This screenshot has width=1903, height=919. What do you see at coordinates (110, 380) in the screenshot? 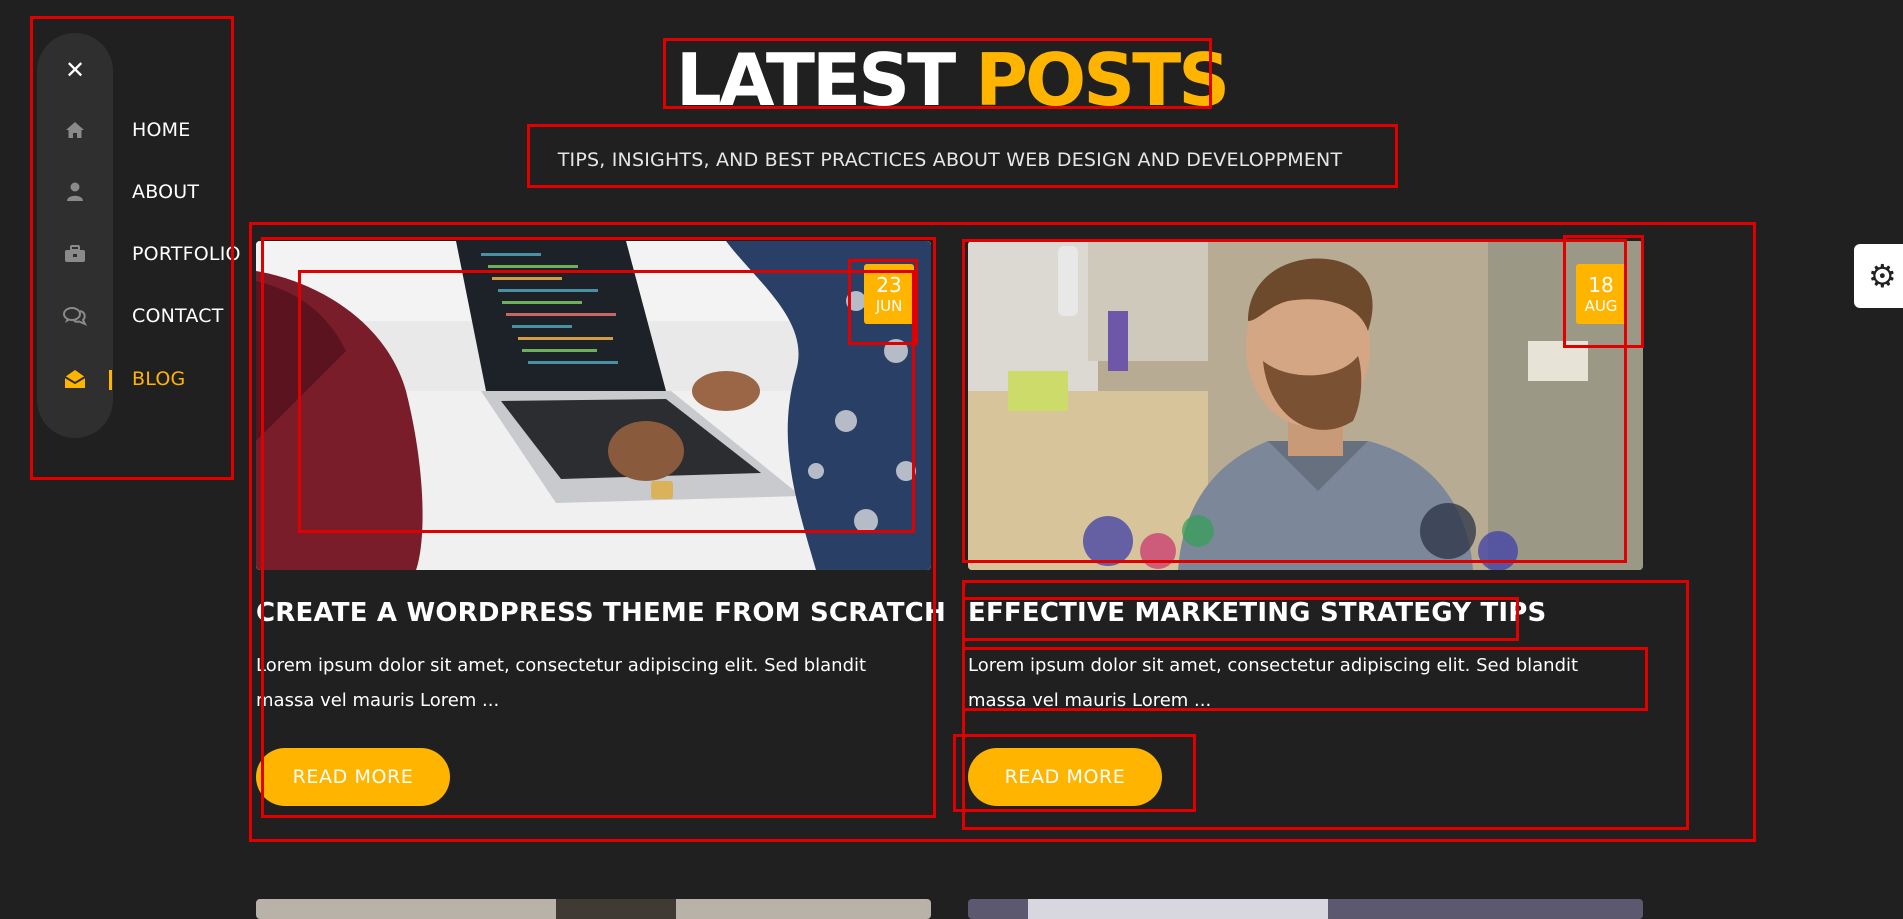
I see `active-indicator` at bounding box center [110, 380].